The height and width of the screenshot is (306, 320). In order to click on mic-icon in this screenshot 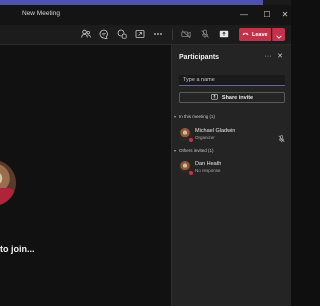, I will do `click(205, 34)`.